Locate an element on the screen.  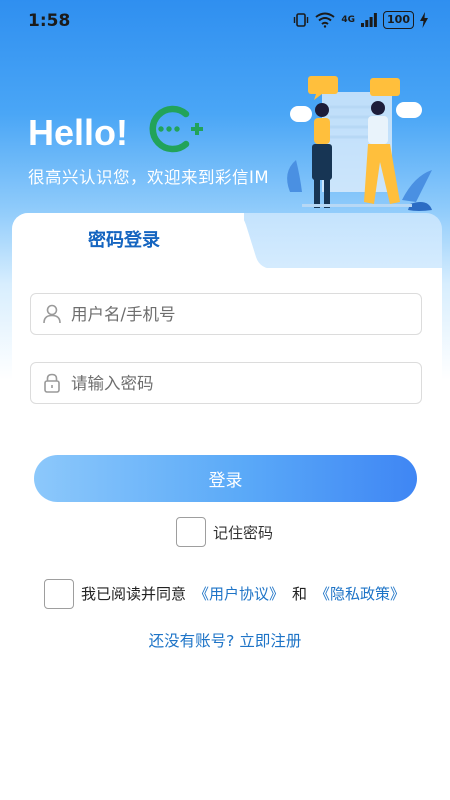
battery-level: 100 is located at coordinates (398, 19).